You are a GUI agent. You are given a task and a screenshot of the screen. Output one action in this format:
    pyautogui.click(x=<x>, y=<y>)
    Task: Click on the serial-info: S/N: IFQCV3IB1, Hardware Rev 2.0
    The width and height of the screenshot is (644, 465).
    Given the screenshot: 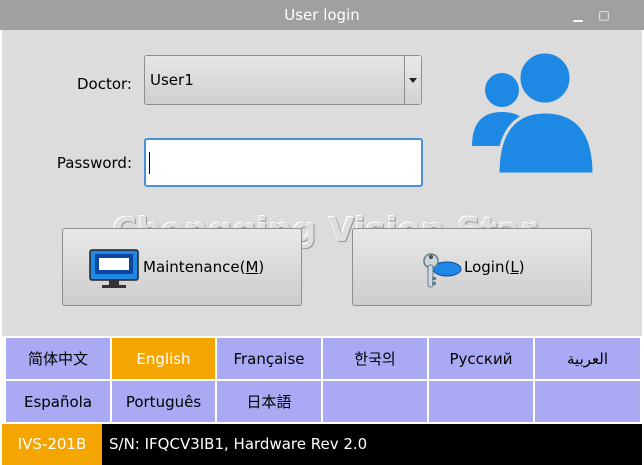 What is the action you would take?
    pyautogui.click(x=238, y=444)
    